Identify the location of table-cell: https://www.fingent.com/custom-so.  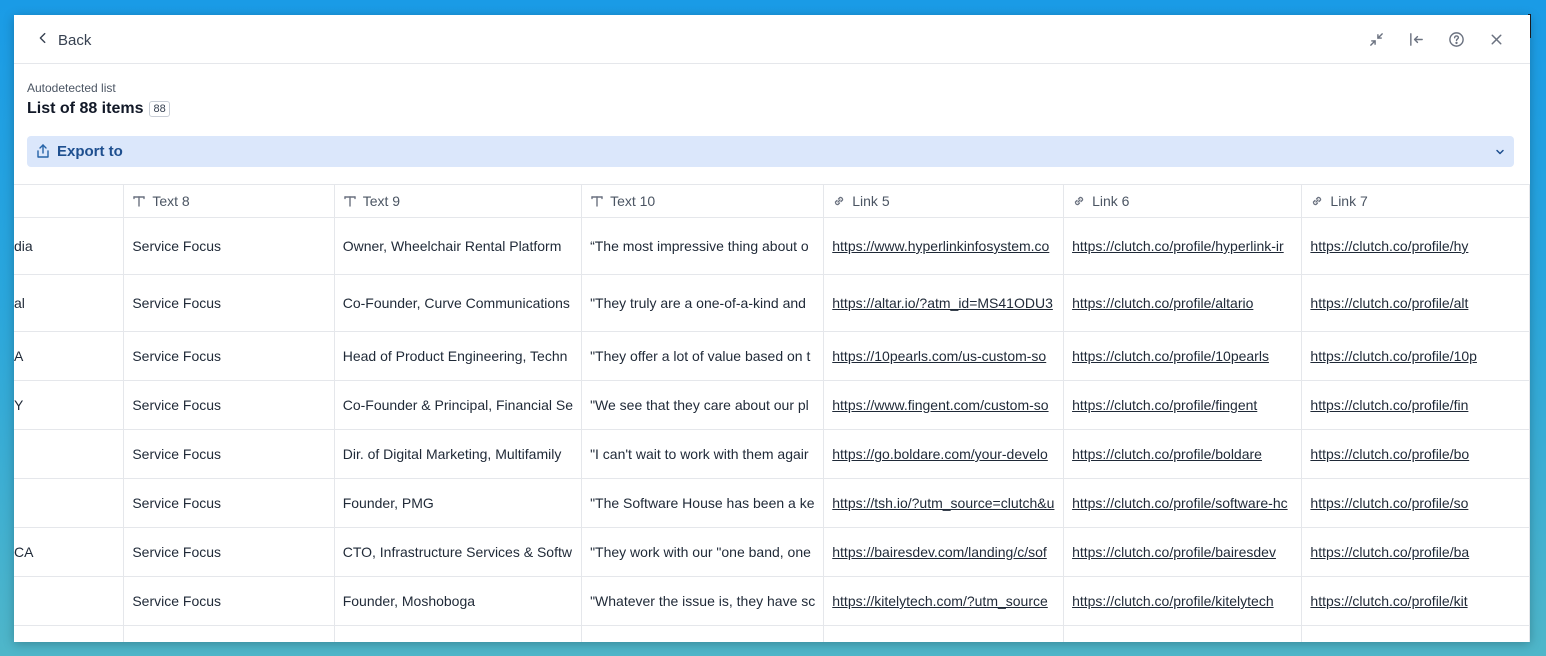
(944, 405).